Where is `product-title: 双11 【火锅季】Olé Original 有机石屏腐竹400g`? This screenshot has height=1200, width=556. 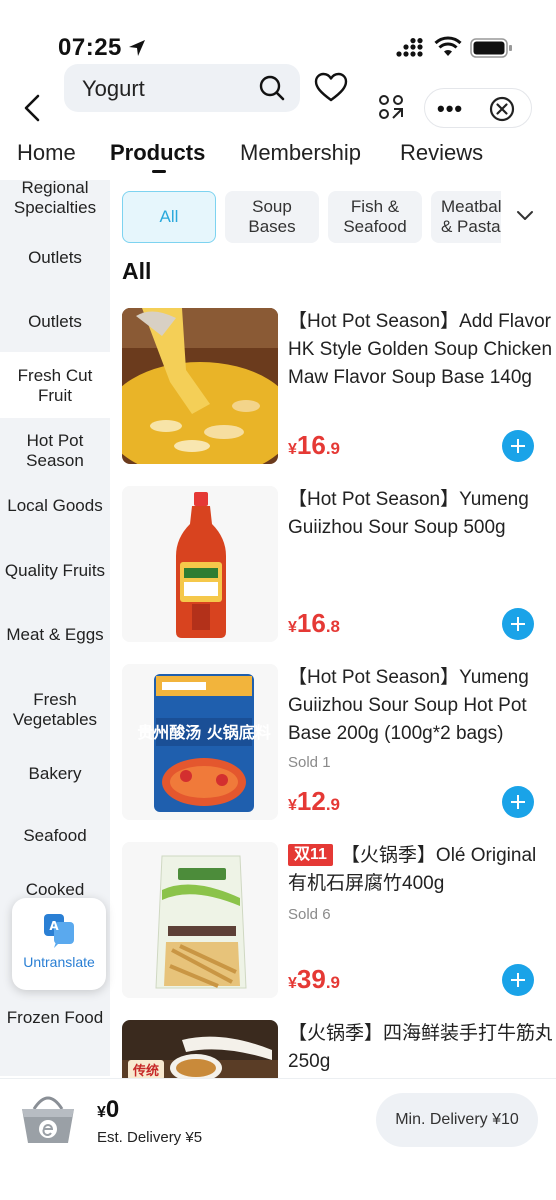
product-title: 双11 【火锅季】Olé Original 有机石屏腐竹400g is located at coordinates (421, 870).